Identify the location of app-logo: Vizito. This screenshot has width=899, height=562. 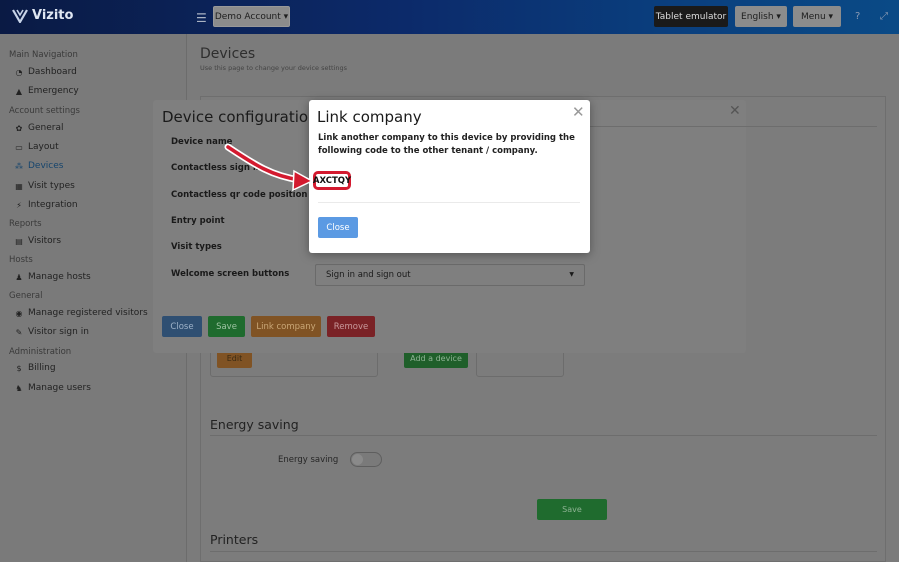
(42, 15).